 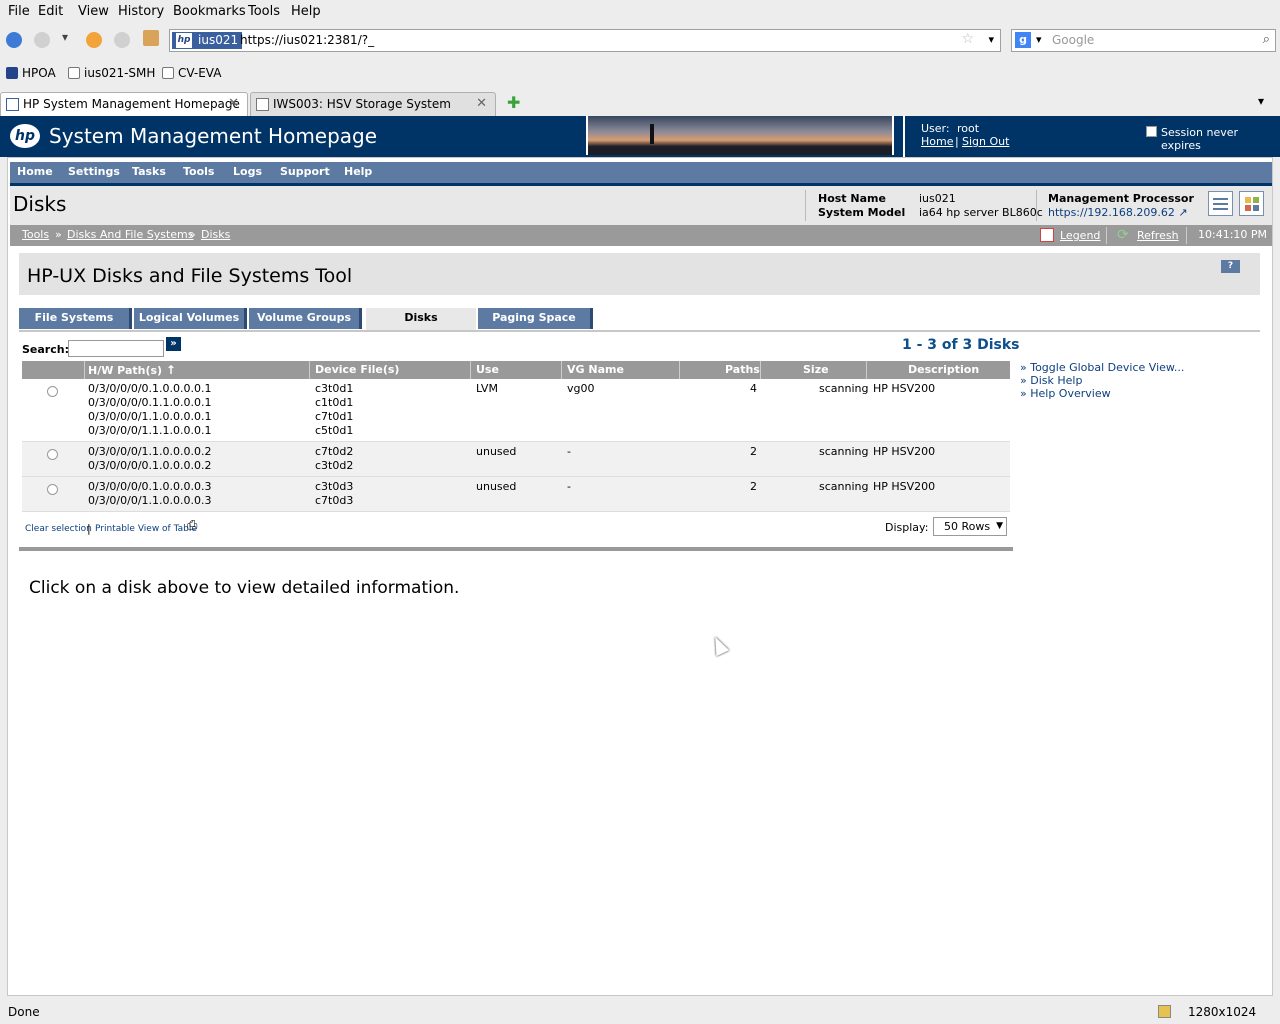 I want to click on tab-smh: HP System Management Homepage ✕, so click(x=124, y=104).